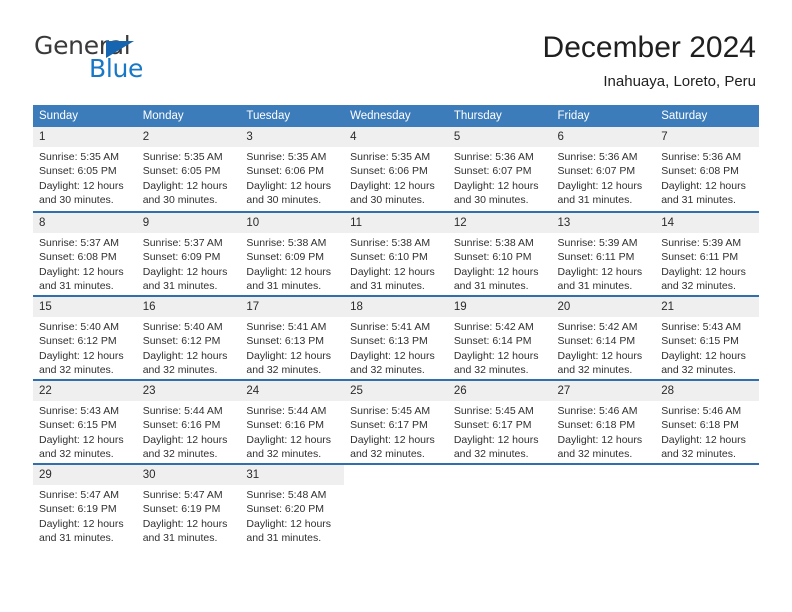 This screenshot has width=792, height=612. Describe the element at coordinates (603, 223) in the screenshot. I see `day-number: 13` at that location.